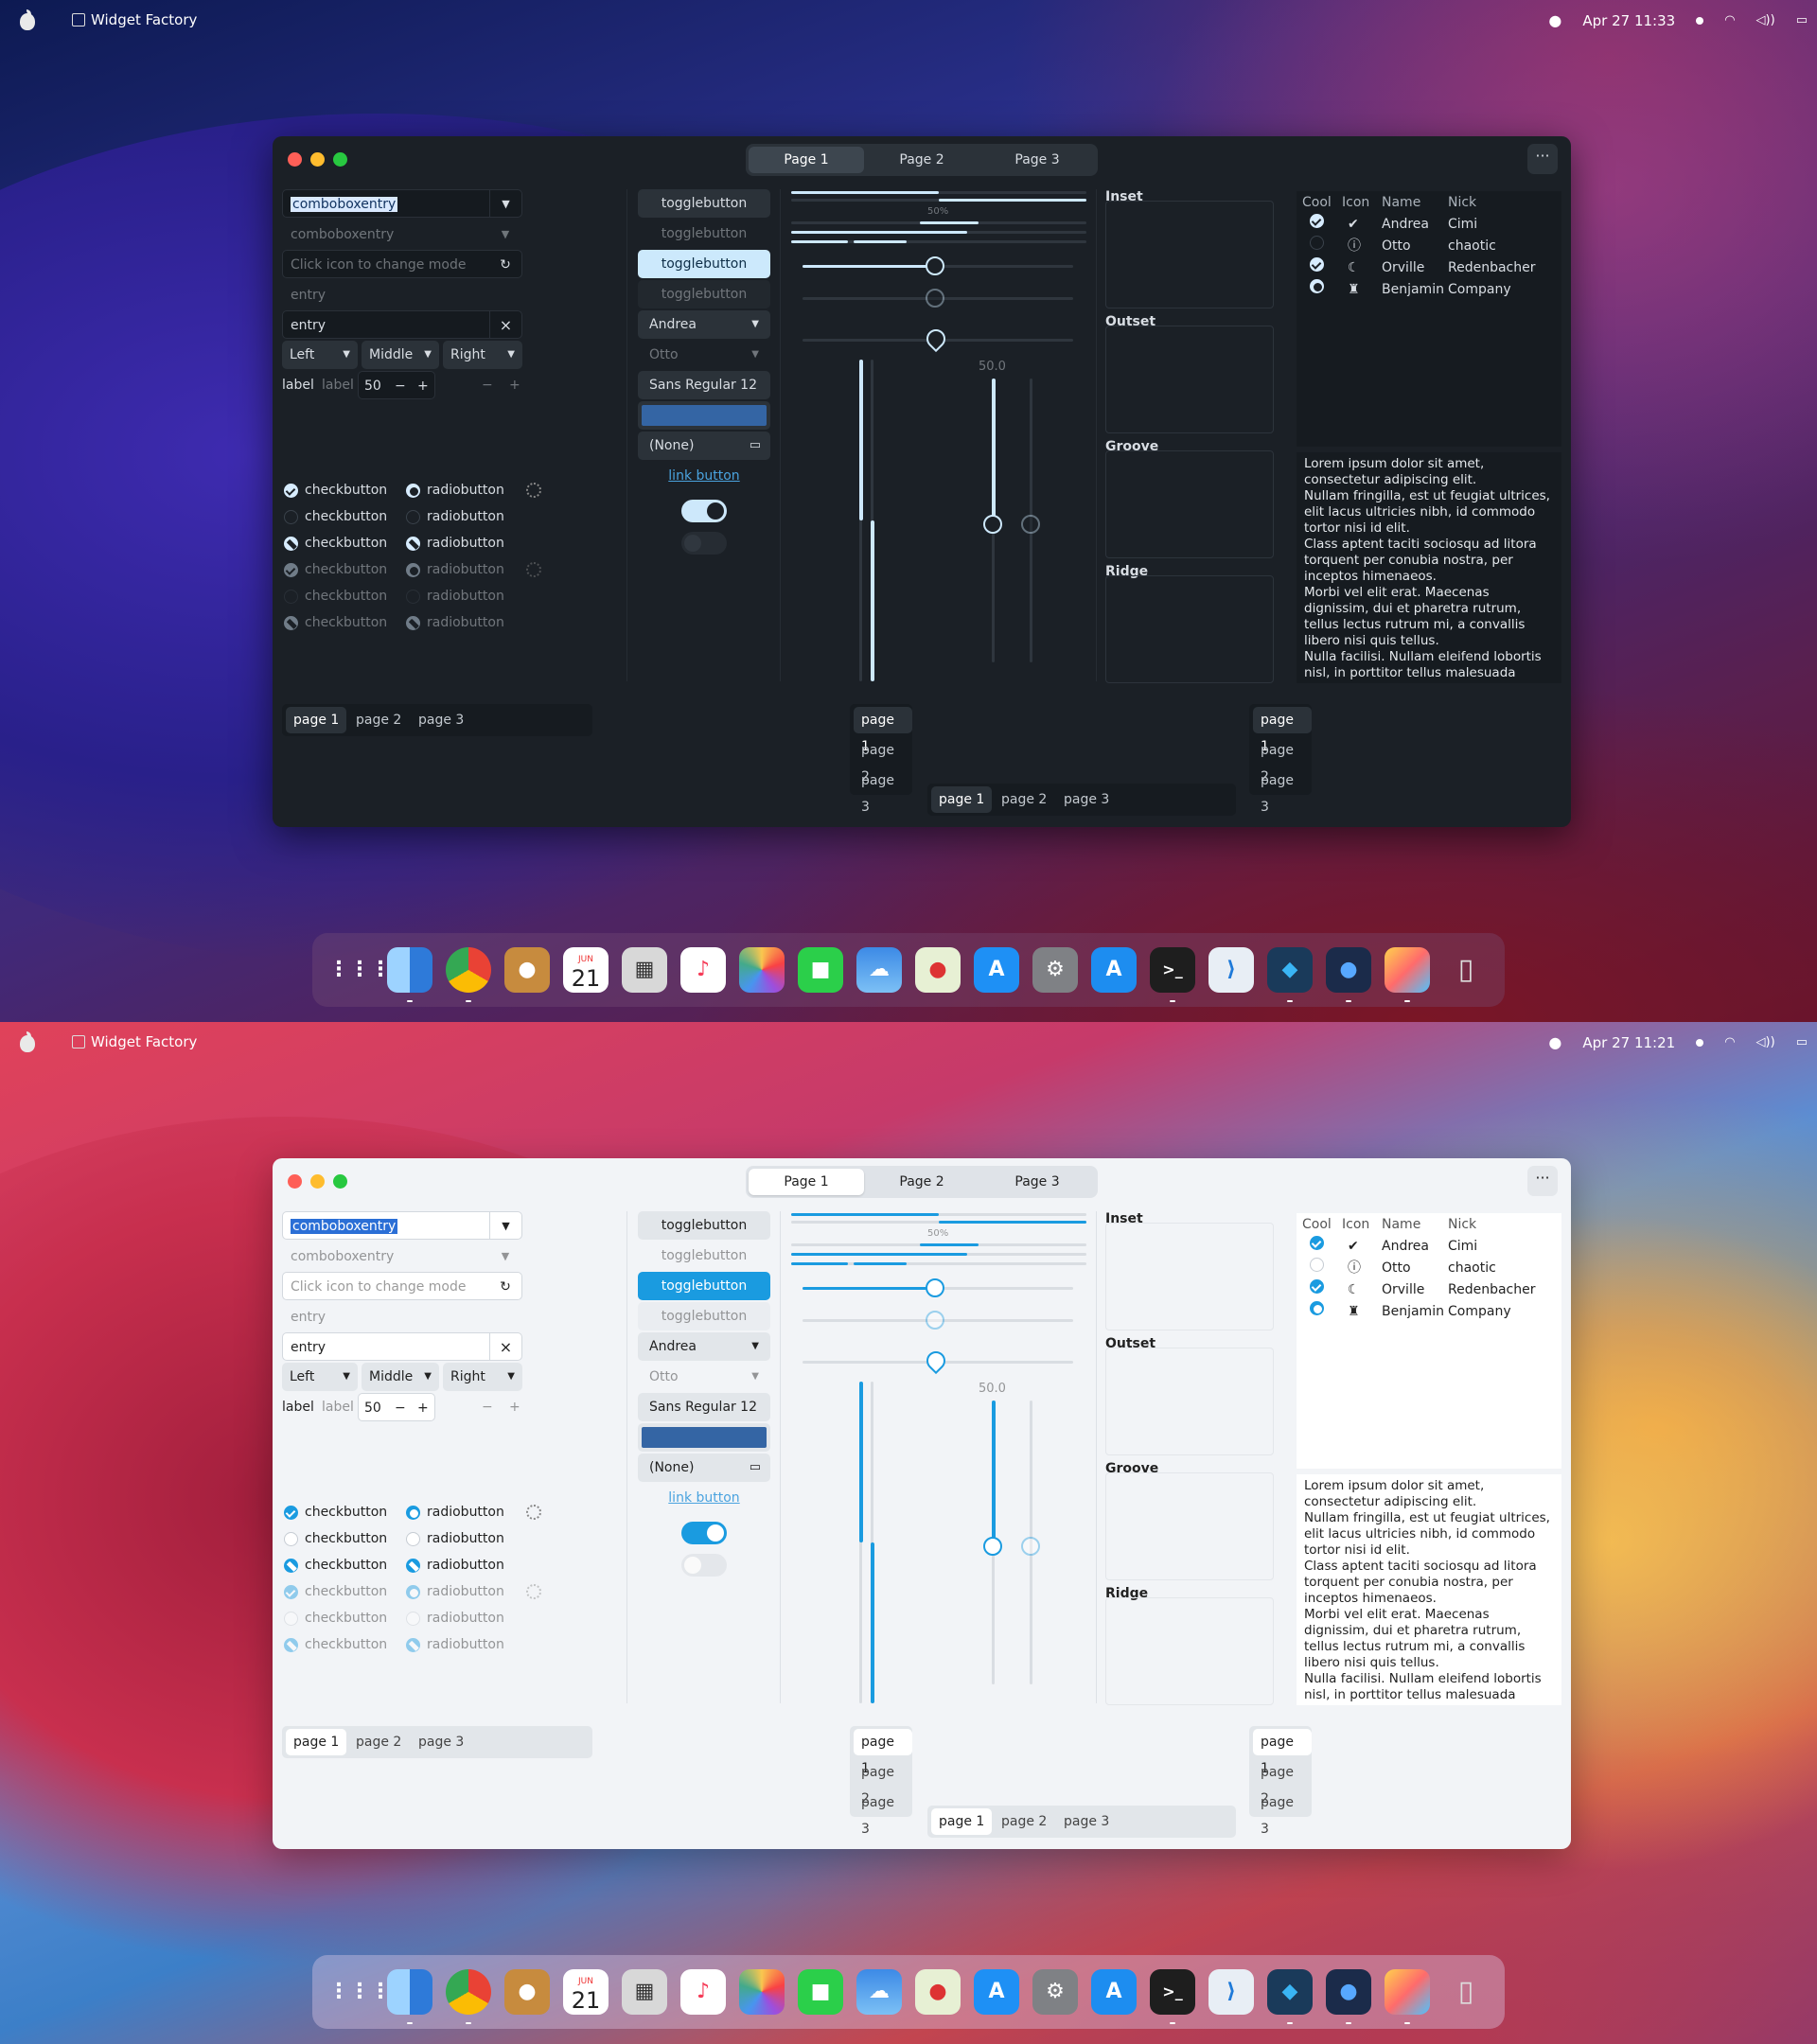 This screenshot has height=2044, width=1817. Describe the element at coordinates (402, 324) in the screenshot. I see `entry-field: entry ×` at that location.